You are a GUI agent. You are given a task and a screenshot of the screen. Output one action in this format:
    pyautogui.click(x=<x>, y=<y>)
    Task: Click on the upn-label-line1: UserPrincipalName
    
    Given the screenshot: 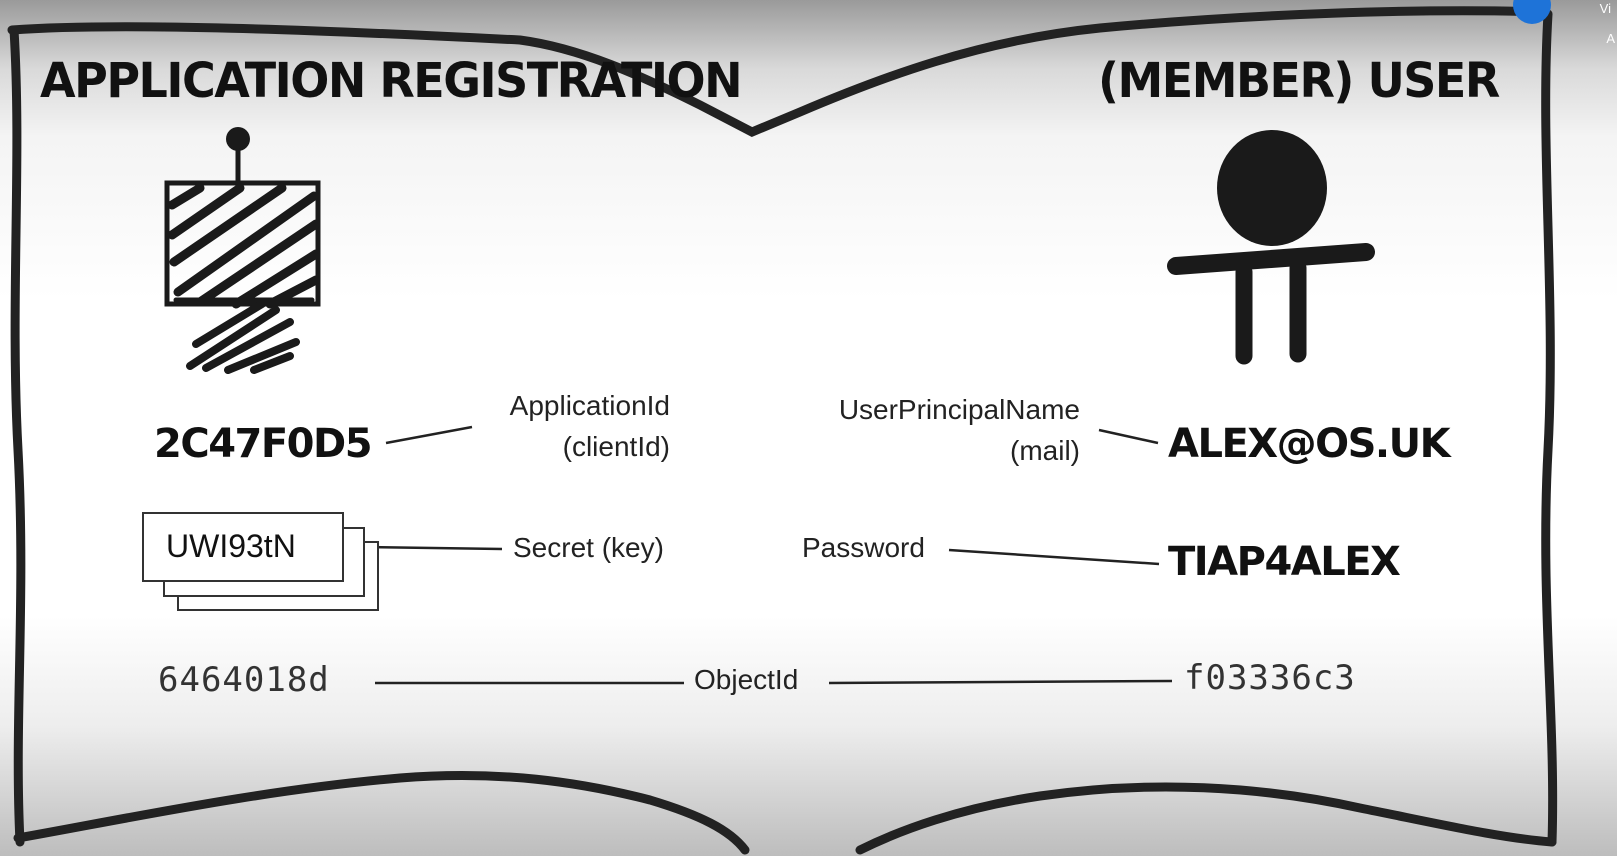 What is the action you would take?
    pyautogui.click(x=959, y=409)
    